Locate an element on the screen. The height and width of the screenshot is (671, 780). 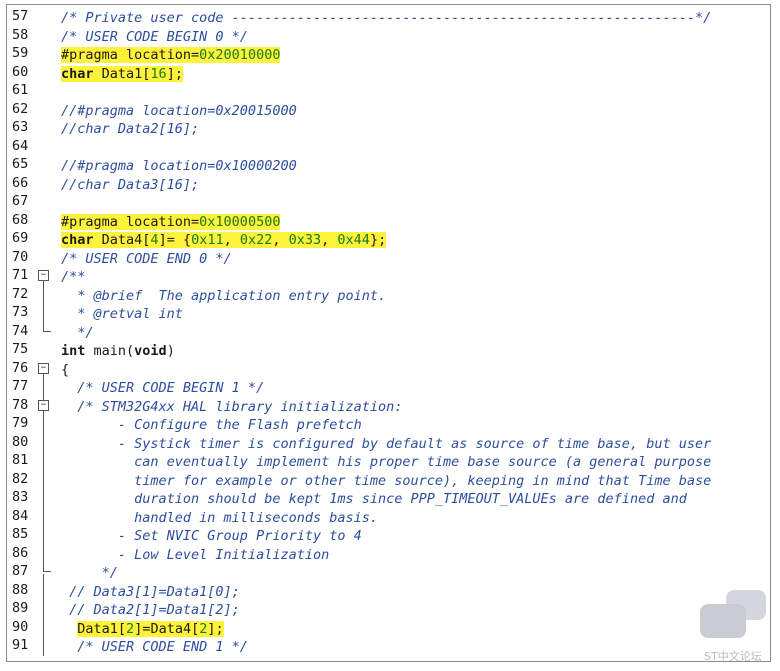
line-number: 68 is located at coordinates (20, 219).